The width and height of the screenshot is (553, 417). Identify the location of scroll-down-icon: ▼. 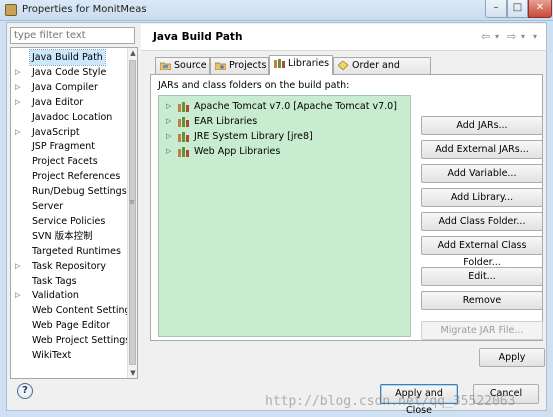
(132, 373).